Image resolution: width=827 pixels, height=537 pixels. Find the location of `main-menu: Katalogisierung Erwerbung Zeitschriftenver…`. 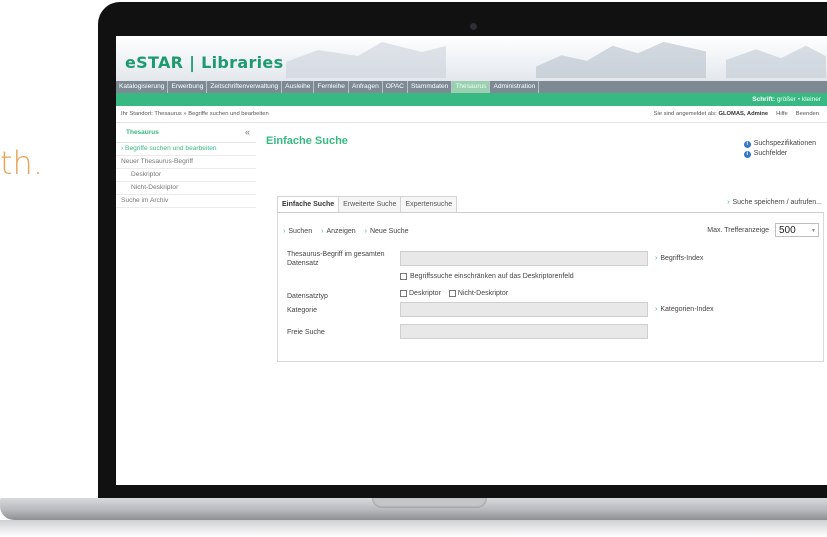

main-menu: Katalogisierung Erwerbung Zeitschriftenver… is located at coordinates (471, 87).